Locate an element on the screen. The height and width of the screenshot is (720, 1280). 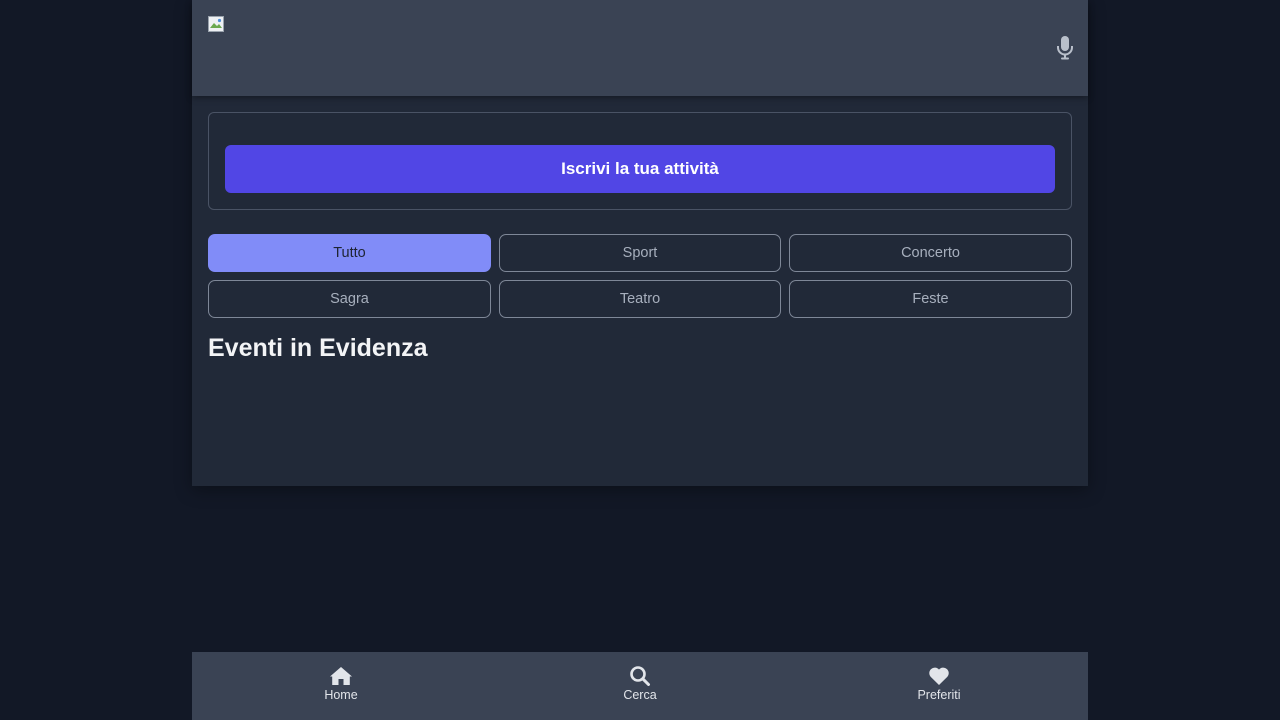
nav-home: Home is located at coordinates (341, 686).